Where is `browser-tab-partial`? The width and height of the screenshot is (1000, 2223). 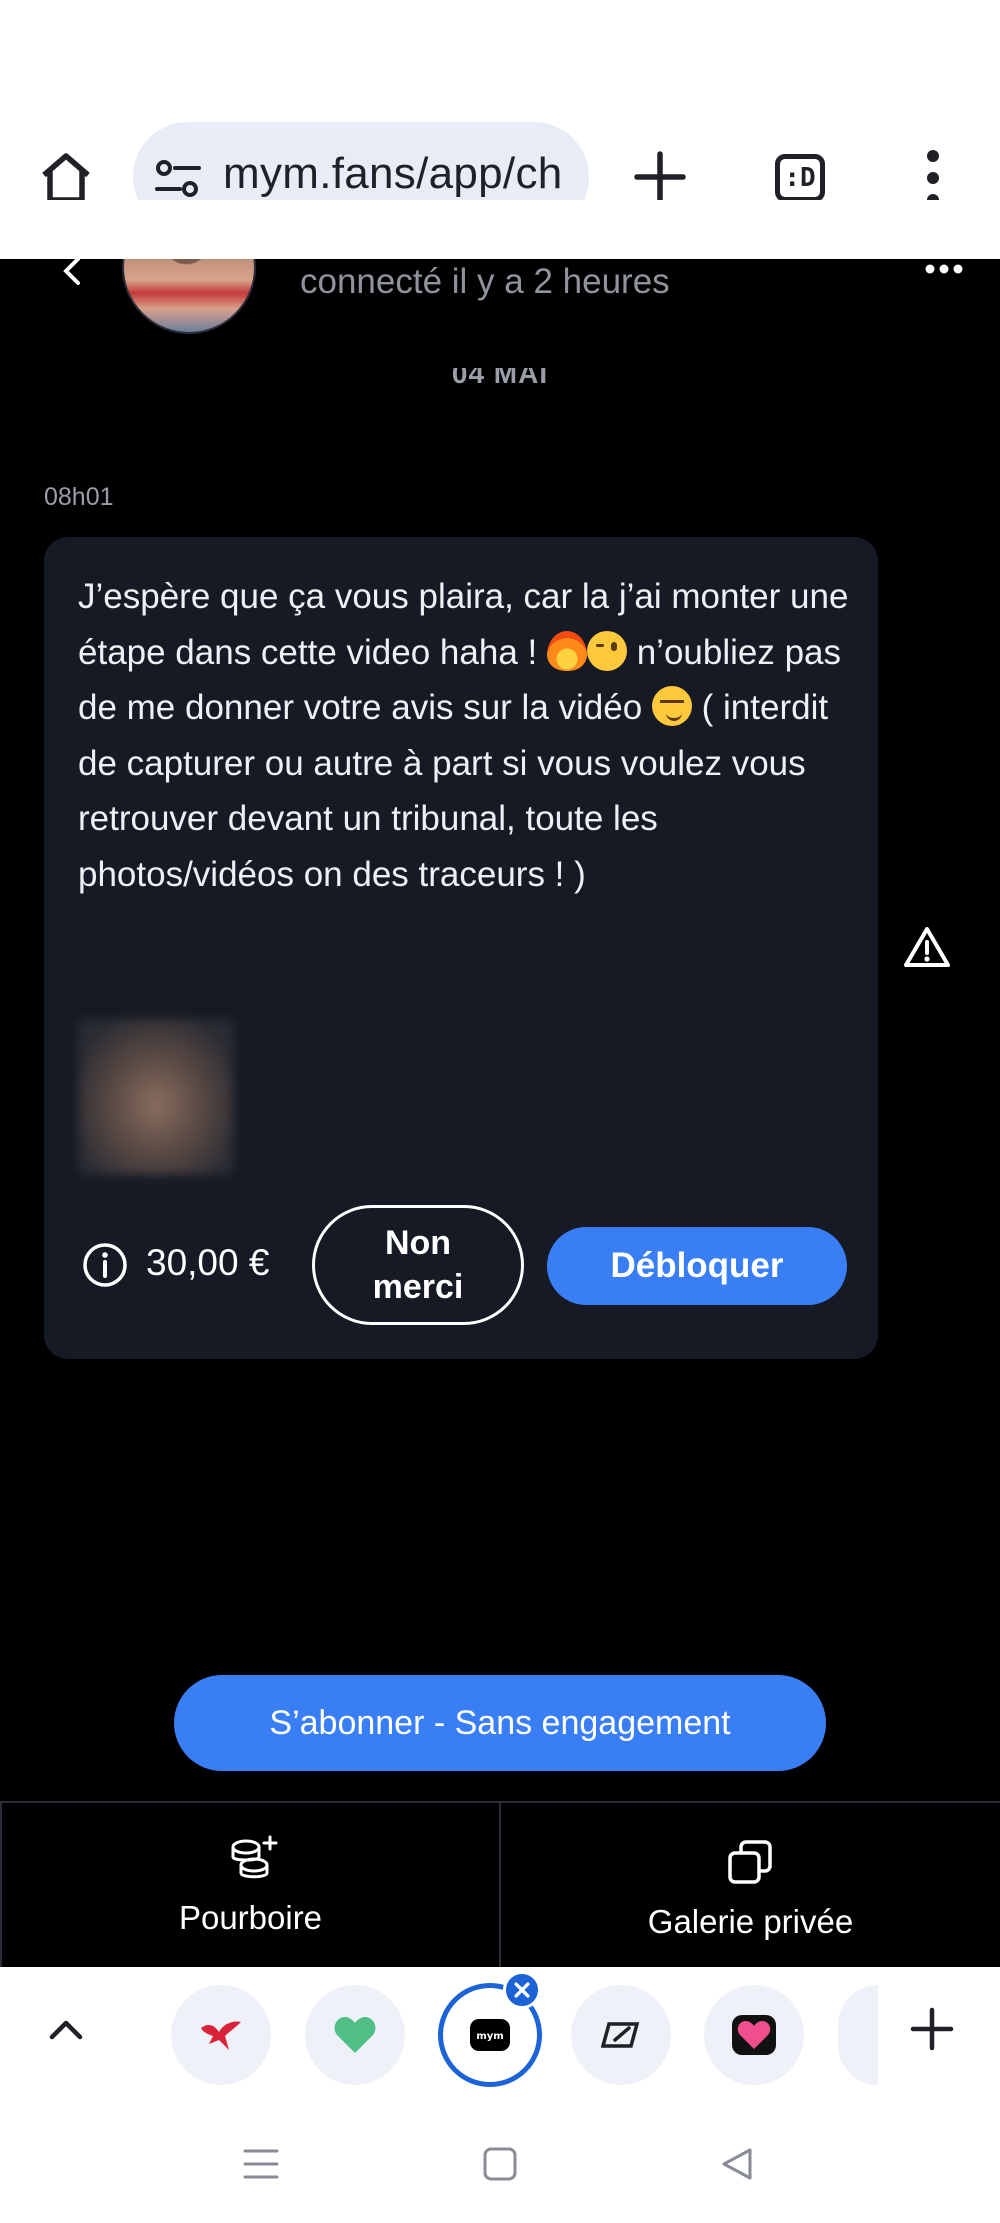
browser-tab-partial is located at coordinates (858, 2035).